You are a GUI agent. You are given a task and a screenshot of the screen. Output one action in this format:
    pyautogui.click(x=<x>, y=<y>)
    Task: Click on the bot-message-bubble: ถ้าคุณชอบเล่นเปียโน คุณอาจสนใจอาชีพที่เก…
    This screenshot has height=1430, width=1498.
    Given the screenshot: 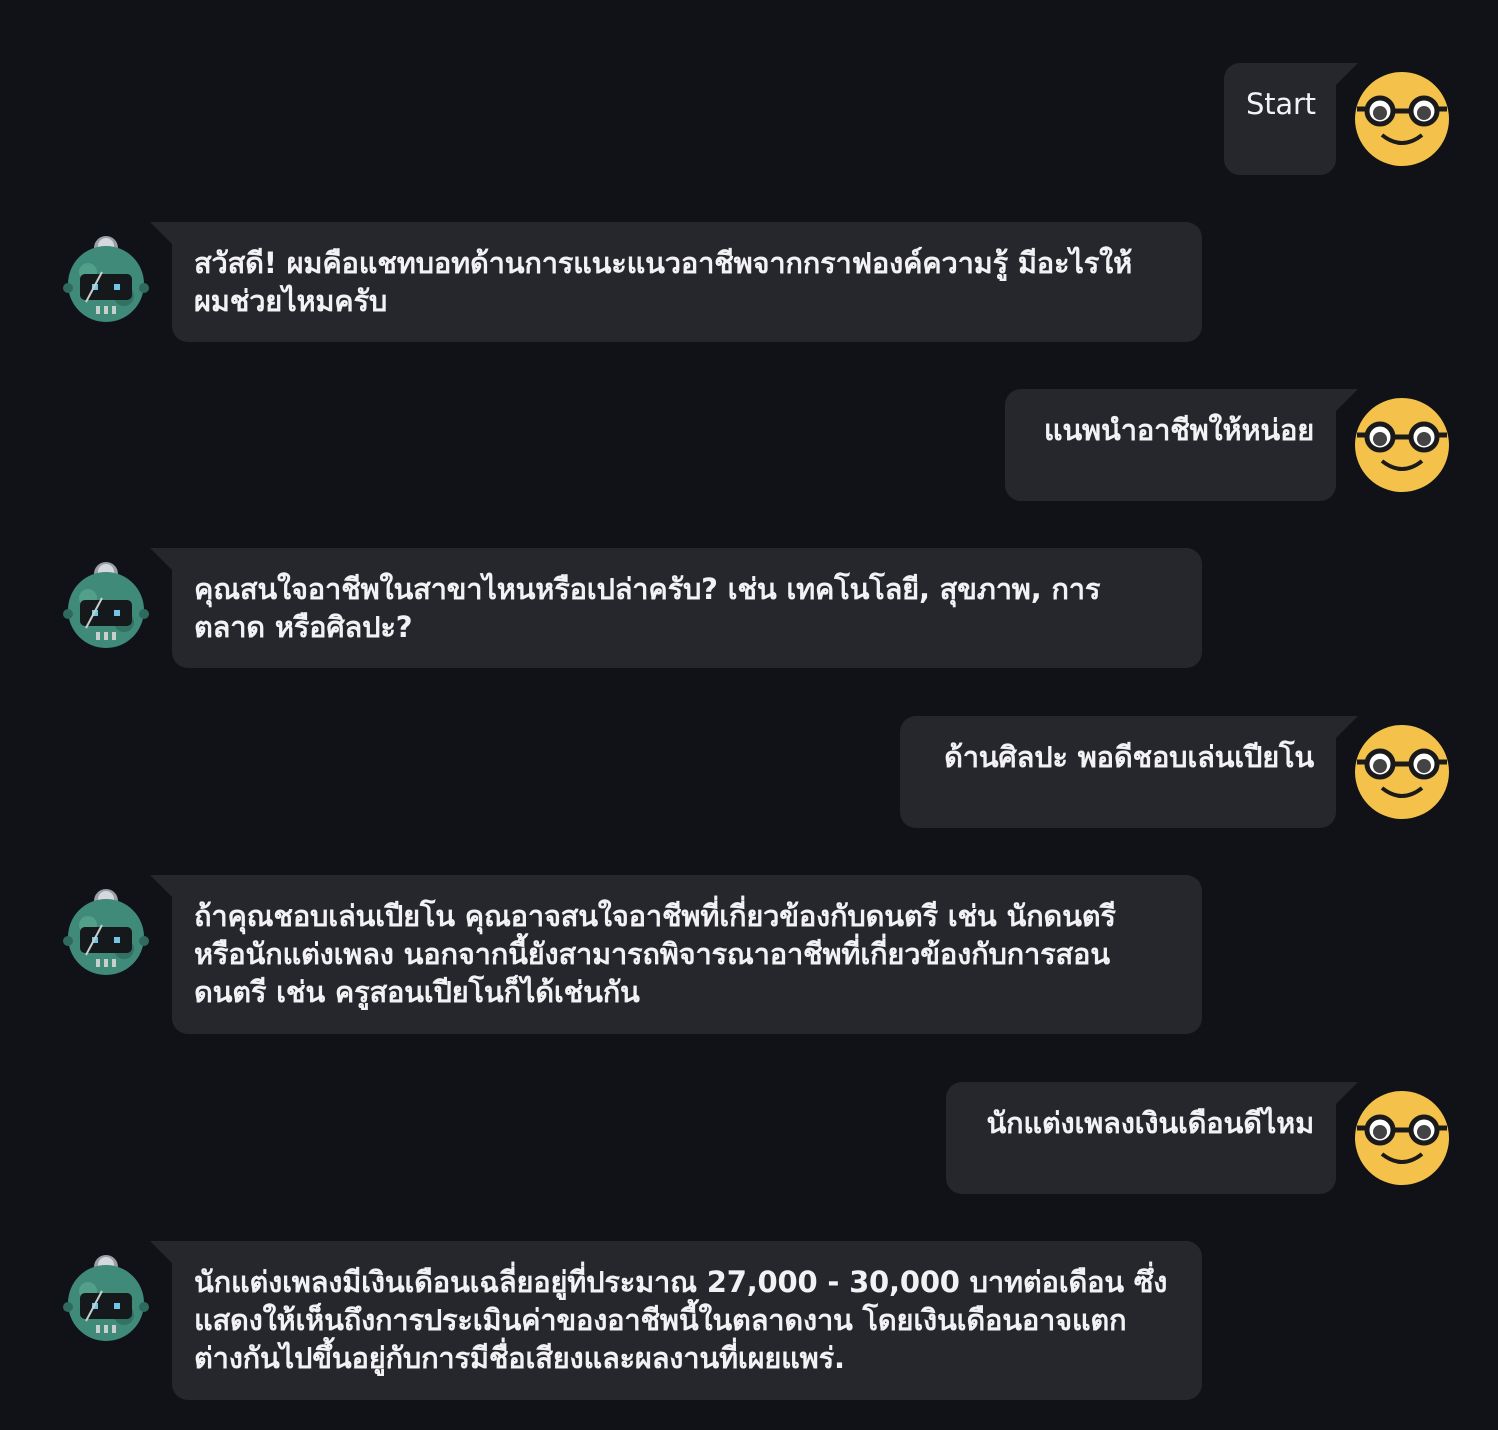 What is the action you would take?
    pyautogui.click(x=676, y=954)
    